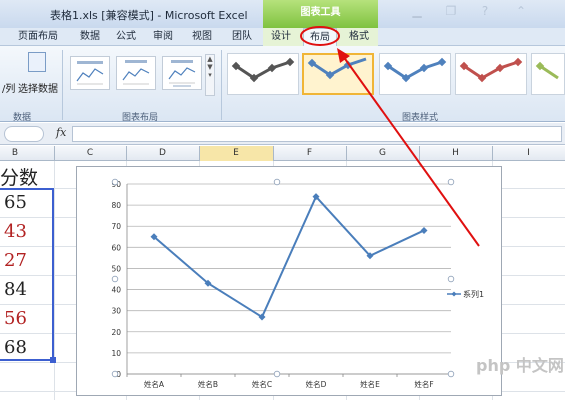 This screenshot has height=400, width=565. Describe the element at coordinates (411, 151) in the screenshot. I see `annotation-arrow-line` at that location.